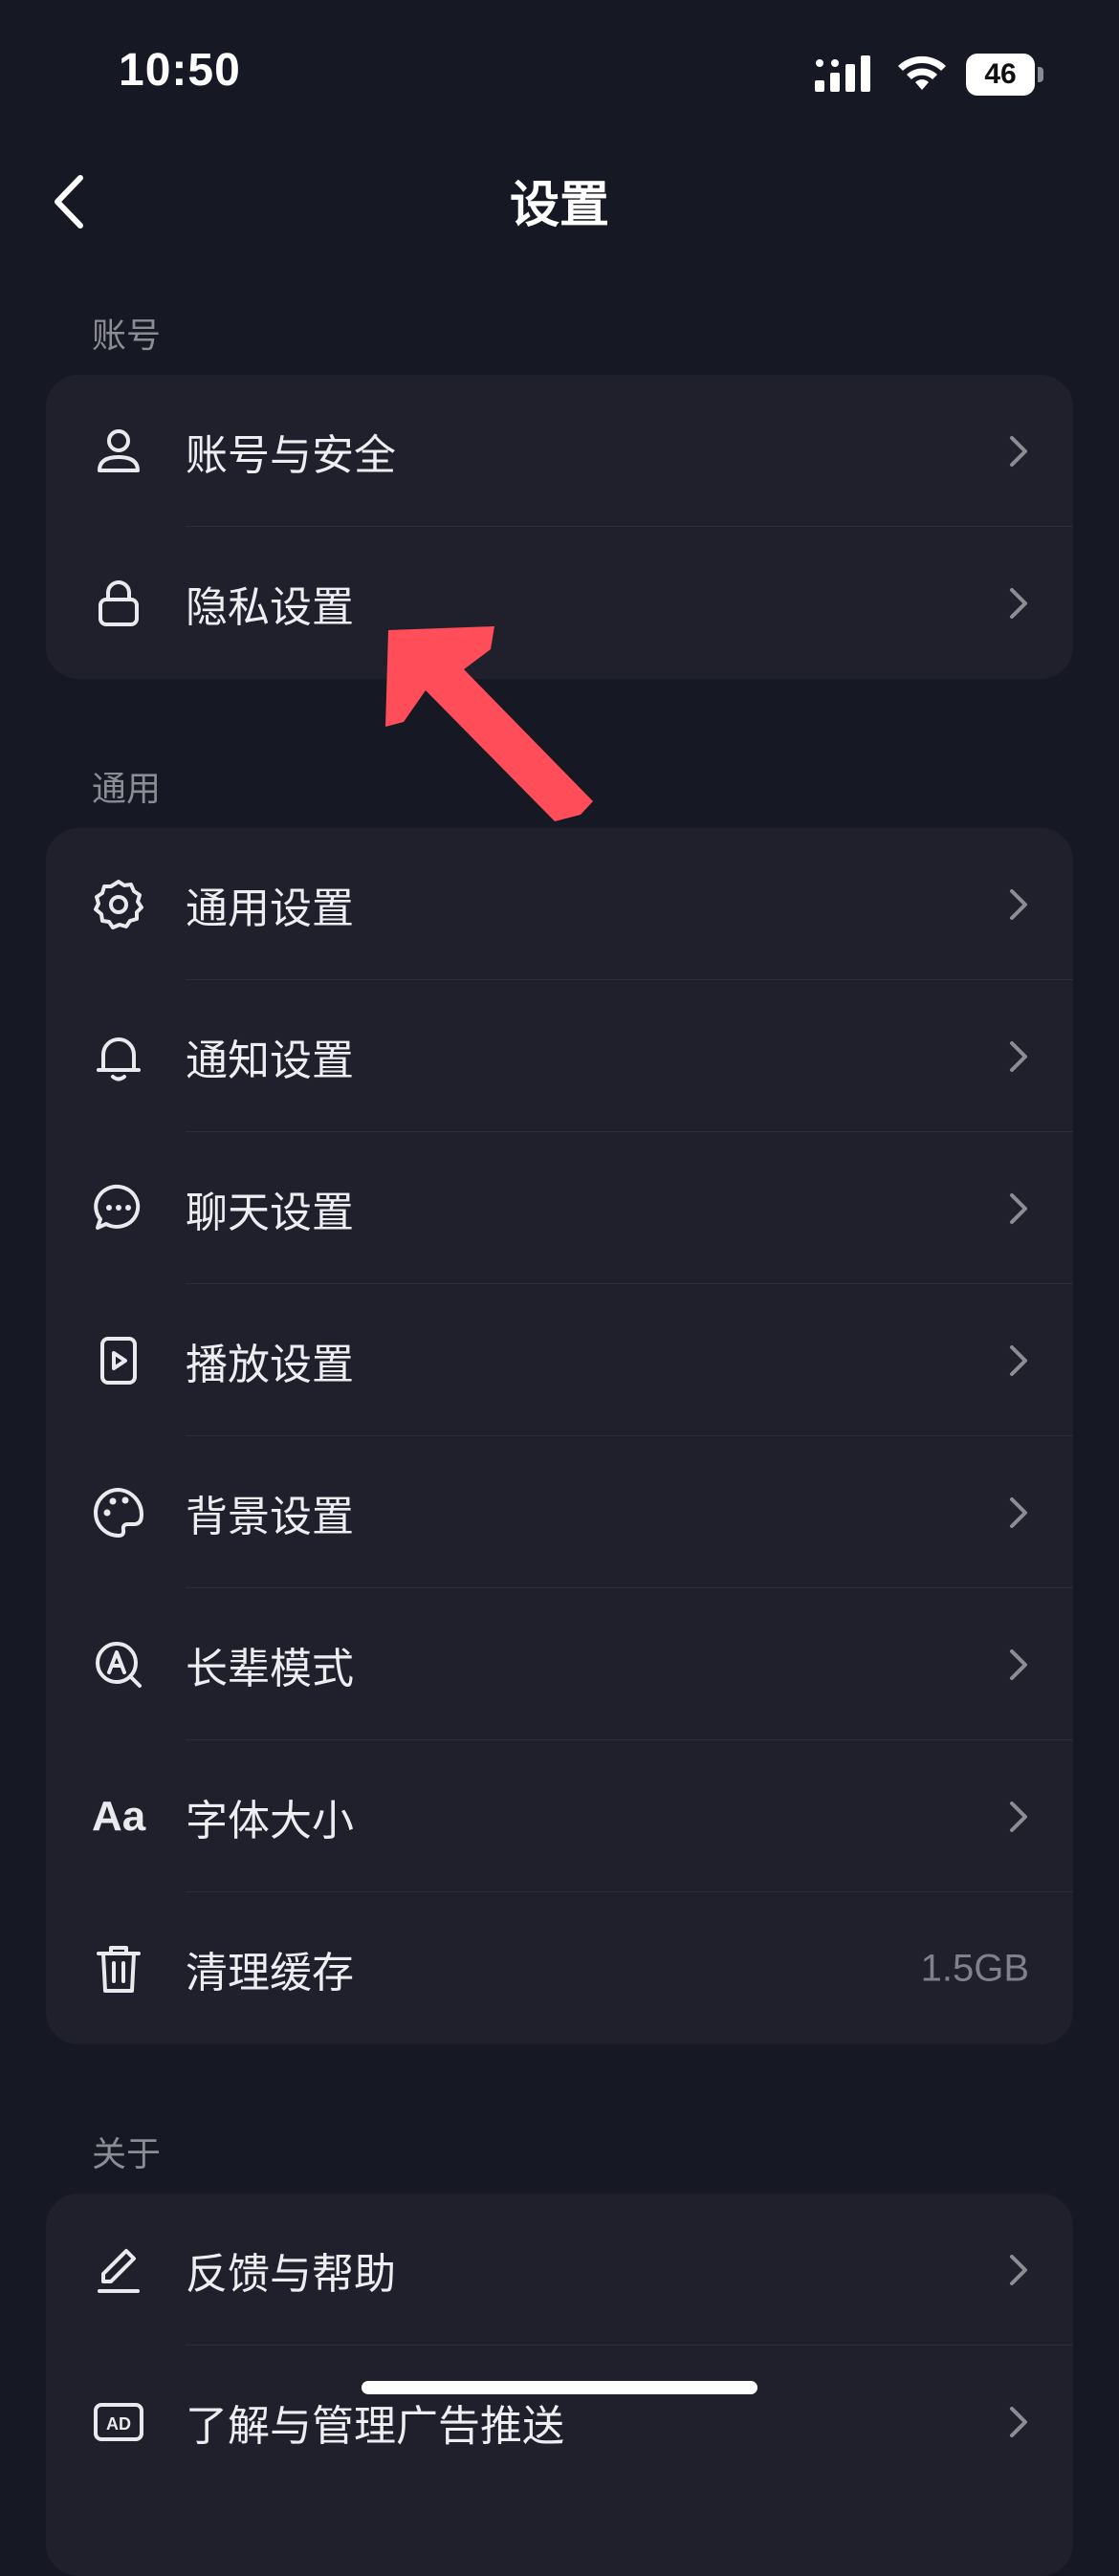 The image size is (1119, 2576). I want to click on settings-item-font-size: Aa 字体大小, so click(559, 1816).